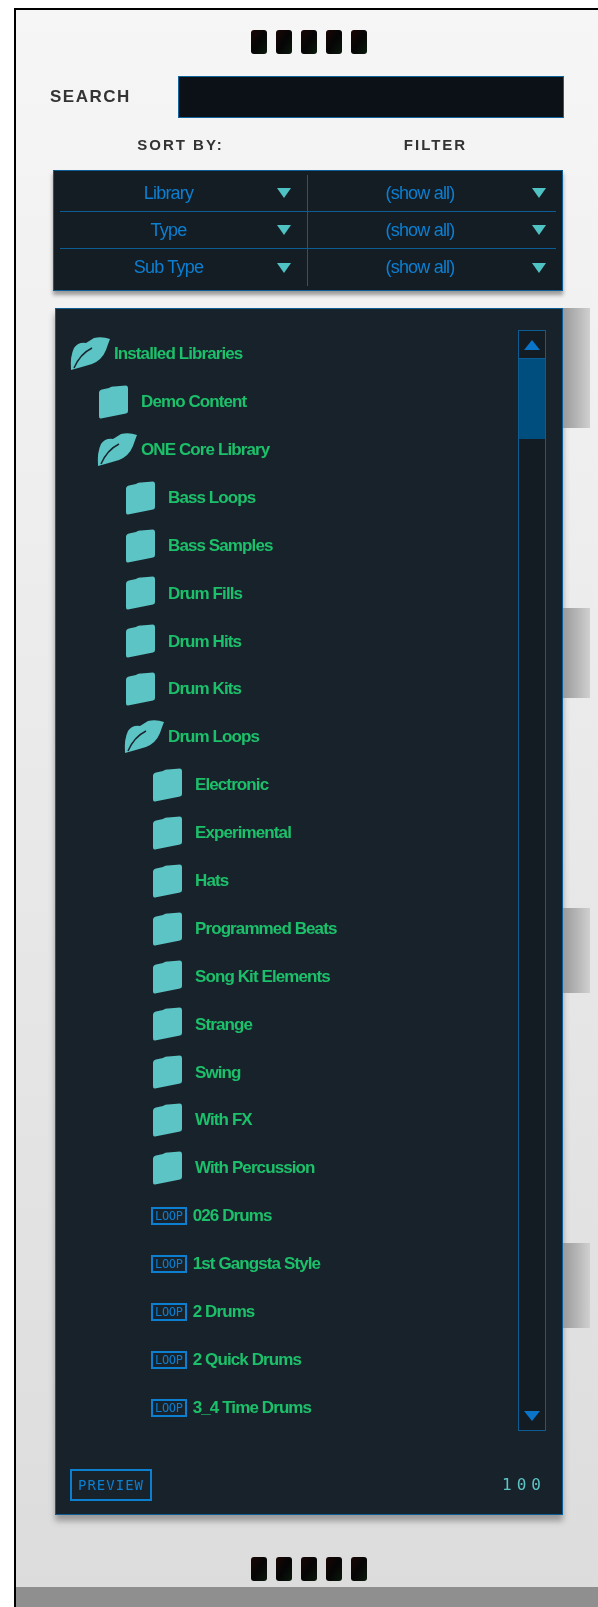 The width and height of the screenshot is (598, 1607). What do you see at coordinates (223, 1120) in the screenshot?
I see `tree-item: With FX` at bounding box center [223, 1120].